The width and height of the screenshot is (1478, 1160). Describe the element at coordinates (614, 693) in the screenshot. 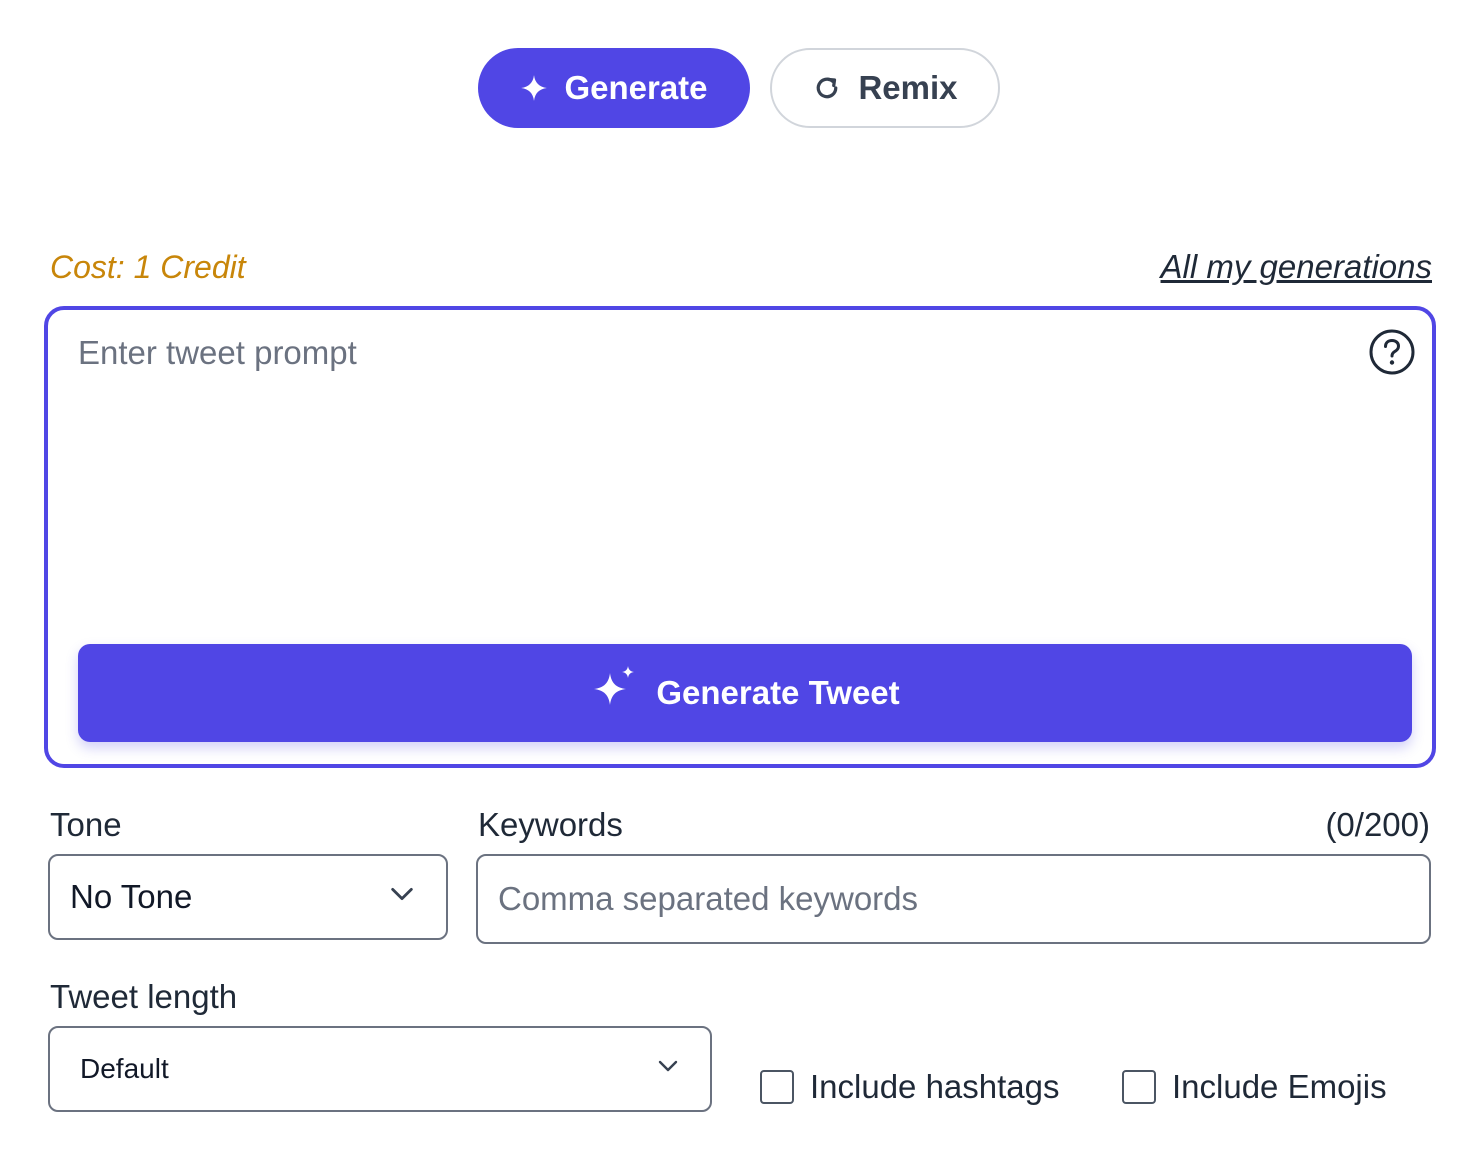

I see `sparkles-icon` at that location.